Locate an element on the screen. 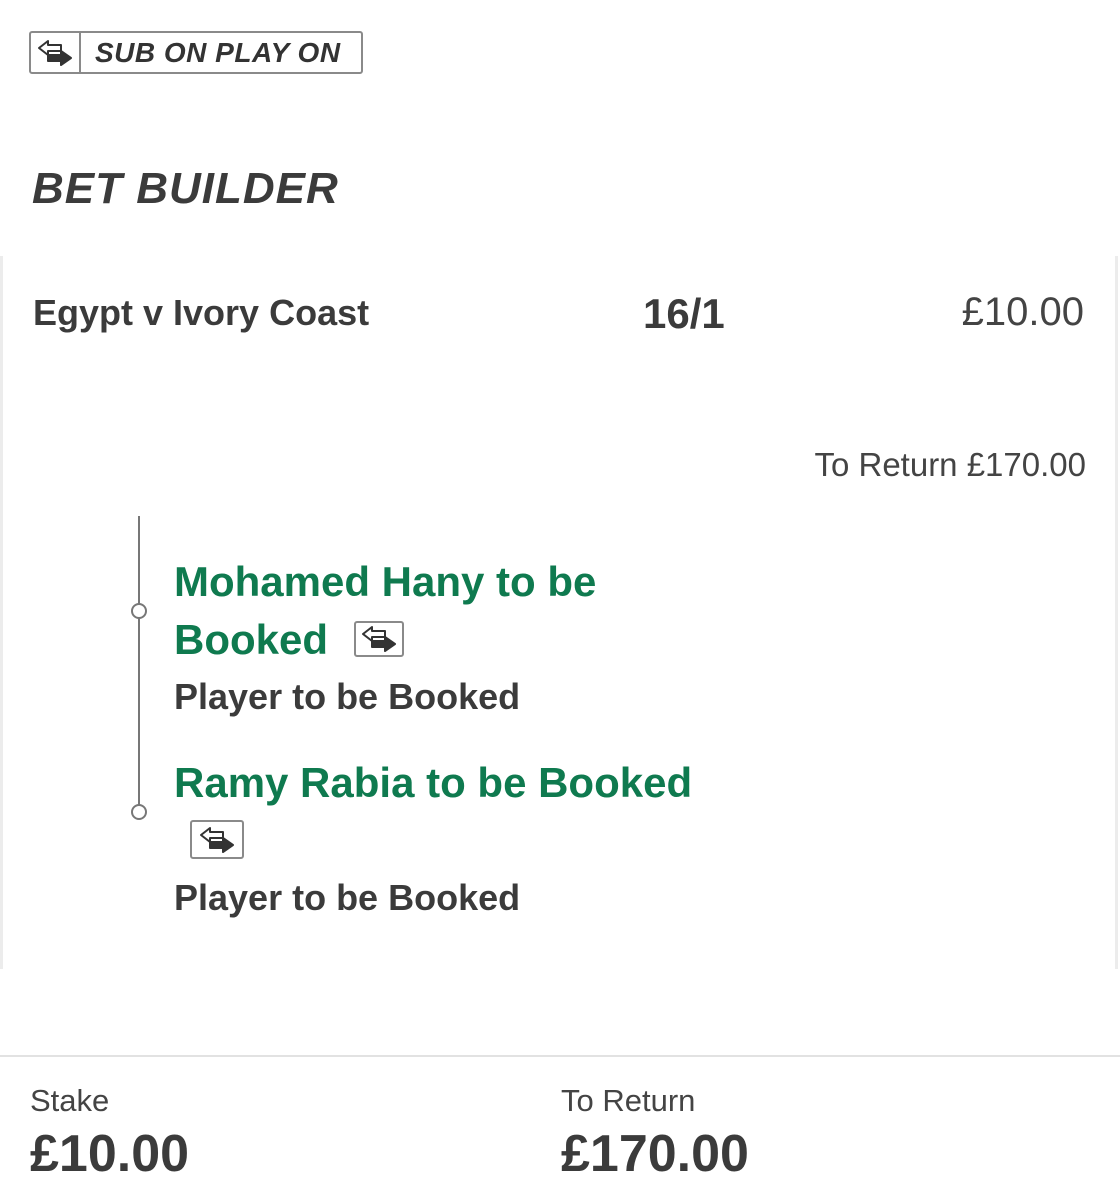  stake-value: £10.00 is located at coordinates (110, 1154).